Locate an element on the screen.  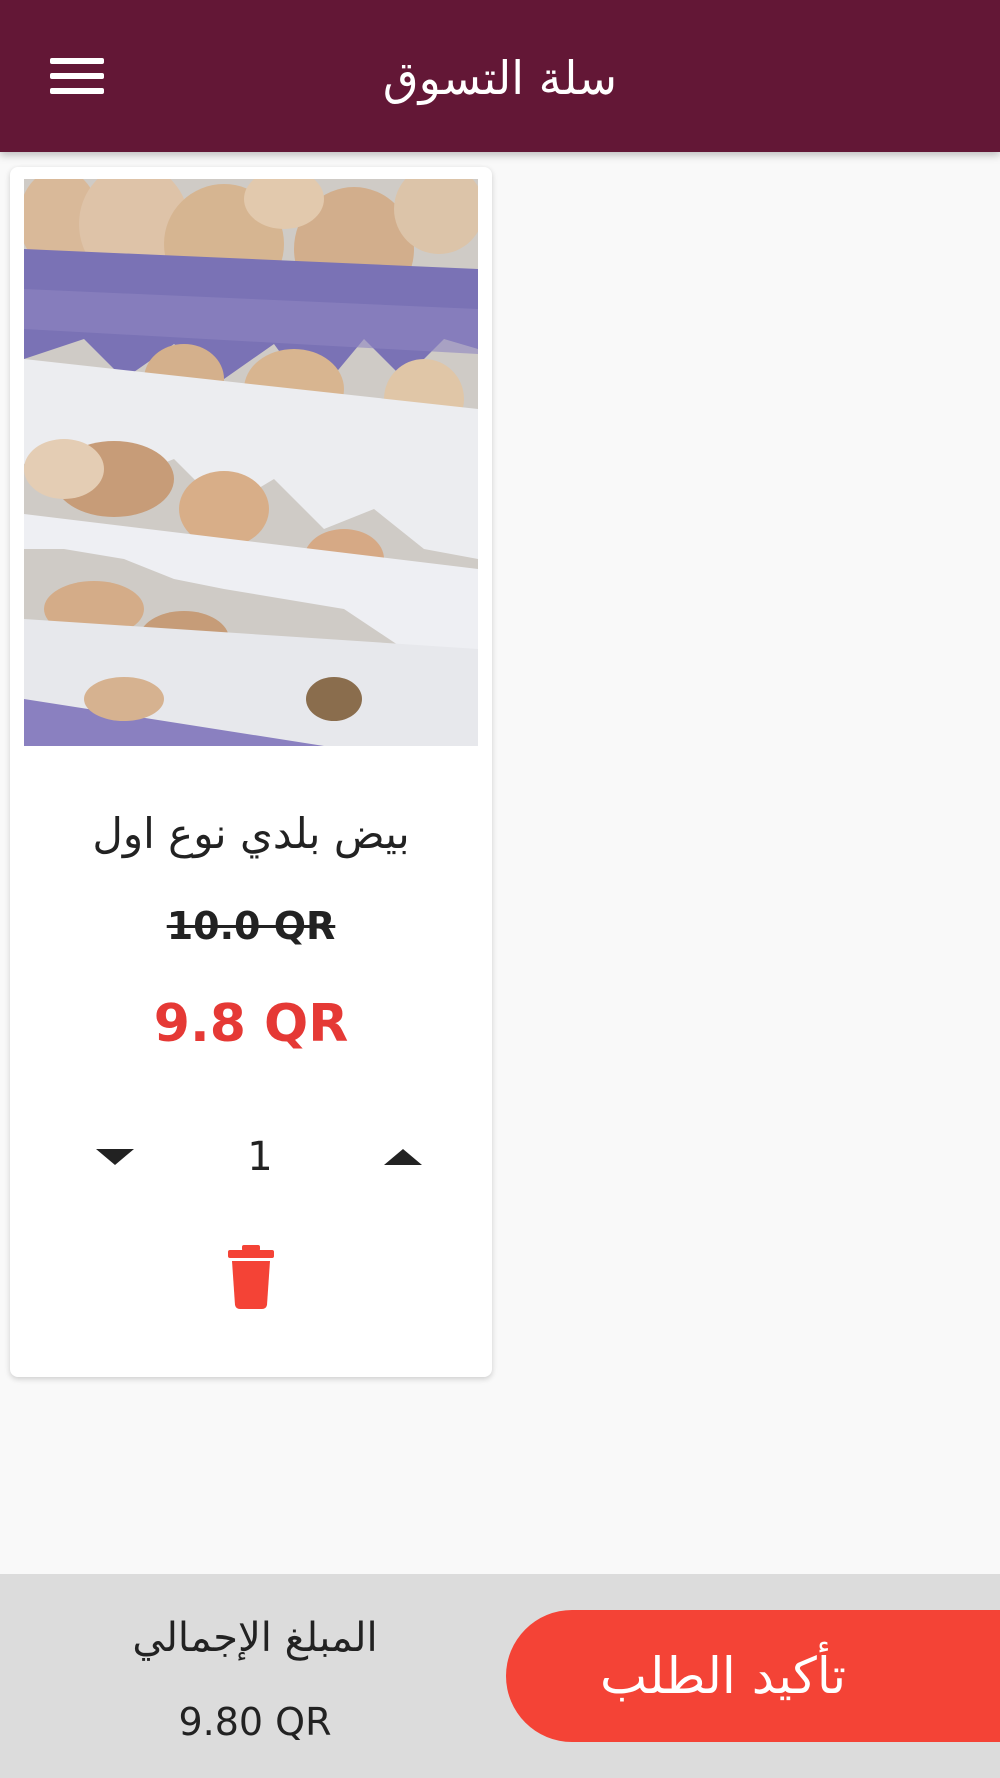
quantity-value: 1 is located at coordinates (260, 1157).